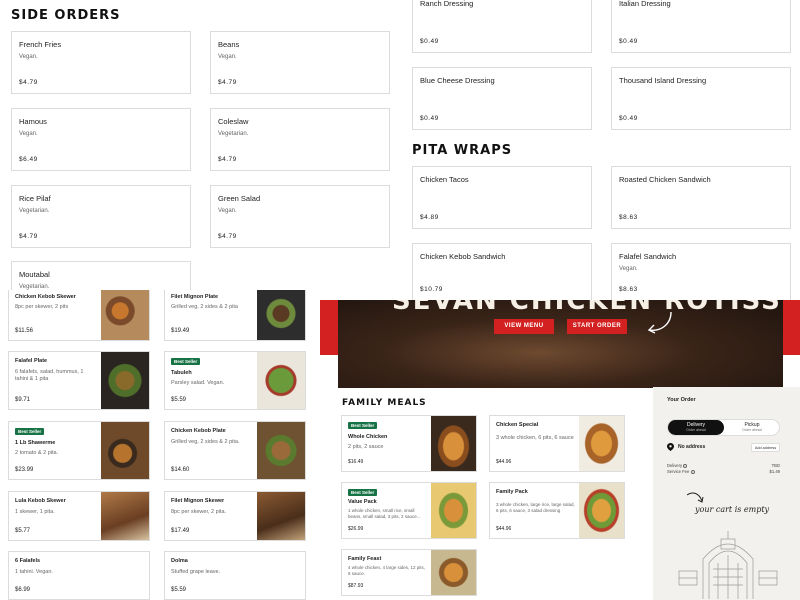 Image resolution: width=800 pixels, height=600 pixels. I want to click on item-description: Stuffed grape leave., so click(196, 572).